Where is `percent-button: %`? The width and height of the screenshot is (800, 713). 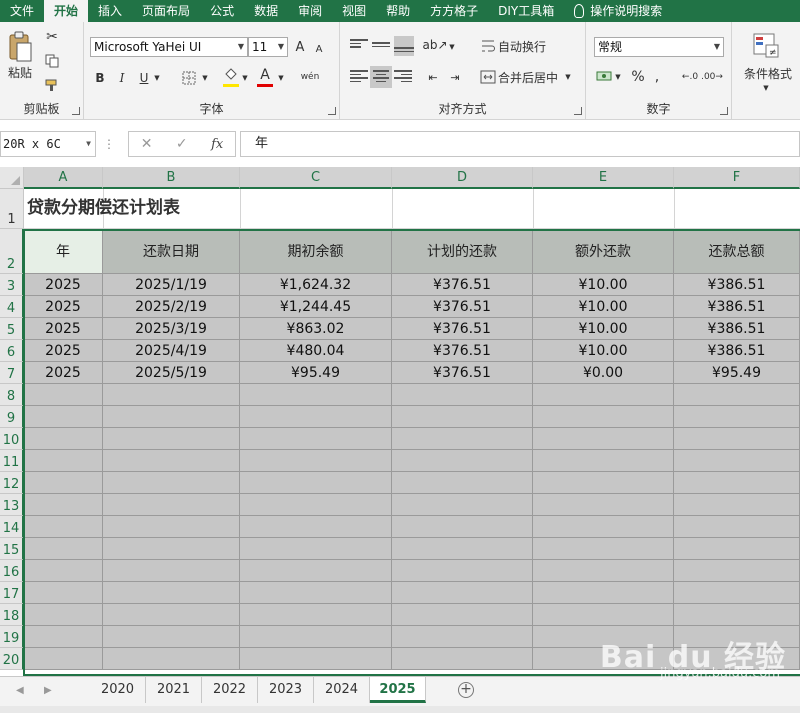 percent-button: % is located at coordinates (638, 77).